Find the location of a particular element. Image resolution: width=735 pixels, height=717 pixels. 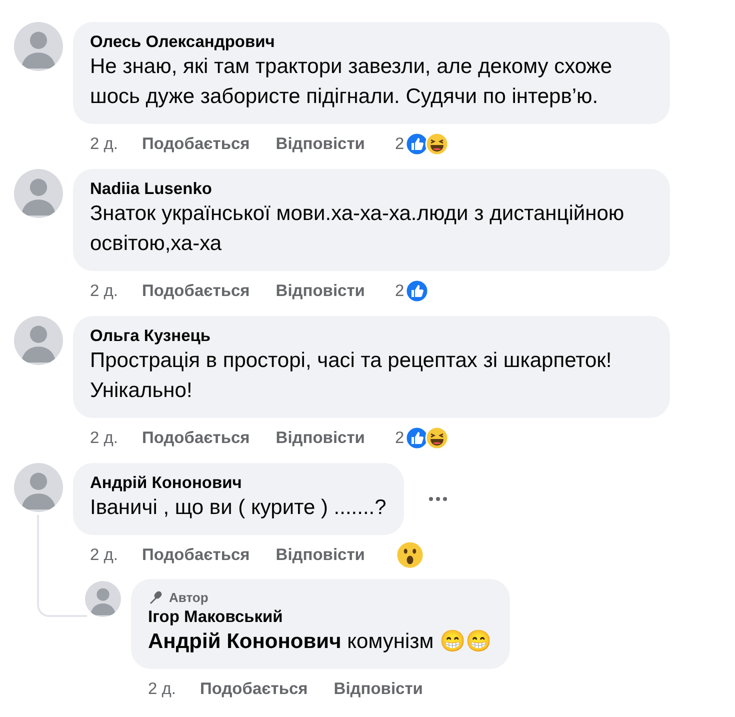

author-name: Андрій Кононович is located at coordinates (238, 483).